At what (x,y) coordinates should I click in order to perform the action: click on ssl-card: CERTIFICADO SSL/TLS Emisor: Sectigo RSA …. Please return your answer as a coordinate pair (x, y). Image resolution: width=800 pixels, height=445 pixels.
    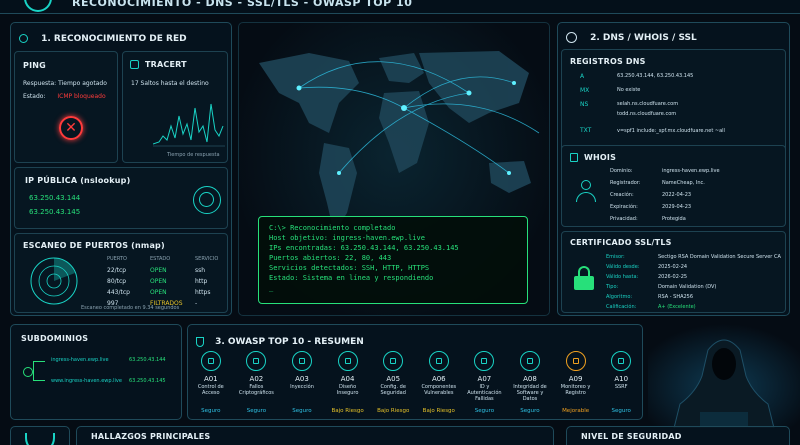
    Looking at the image, I should click on (673, 272).